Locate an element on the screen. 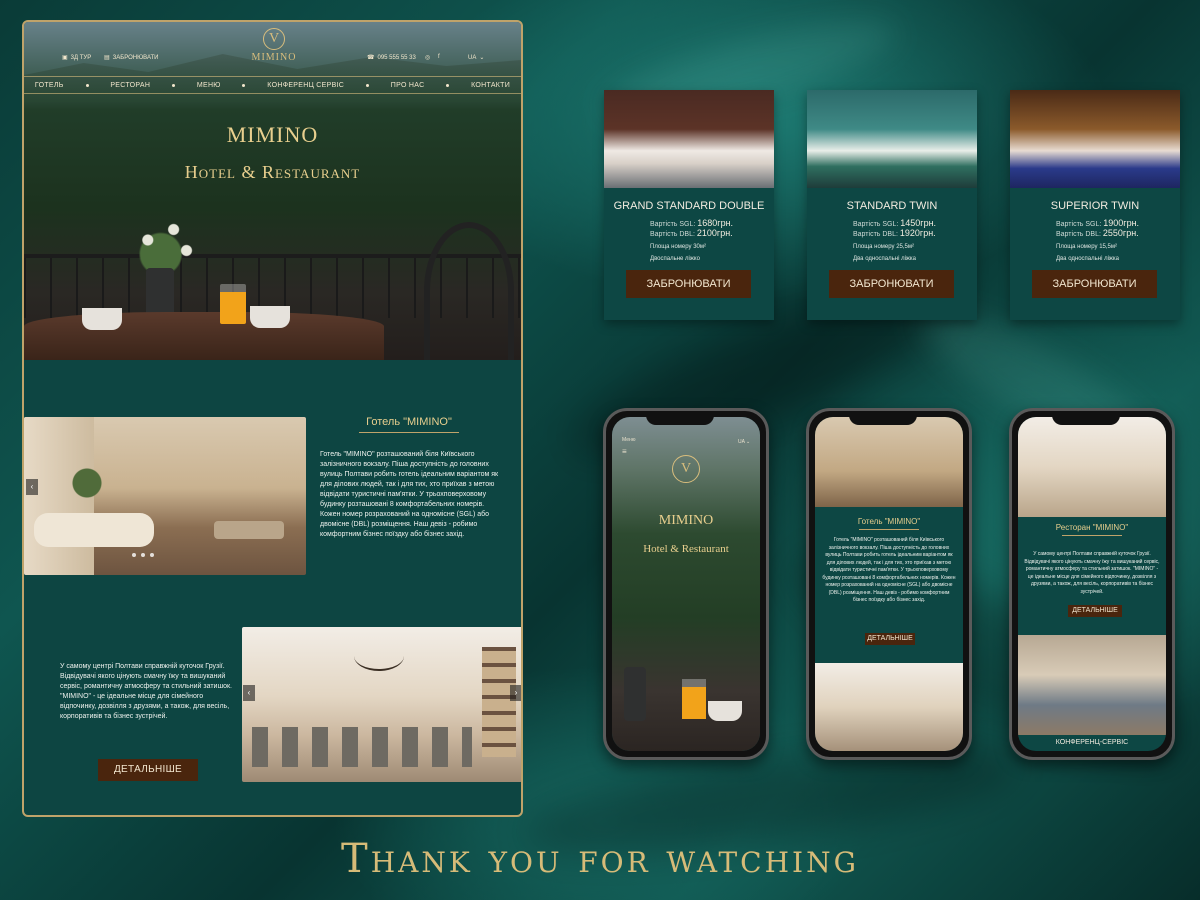  logo-name: MIMINO is located at coordinates (274, 57).